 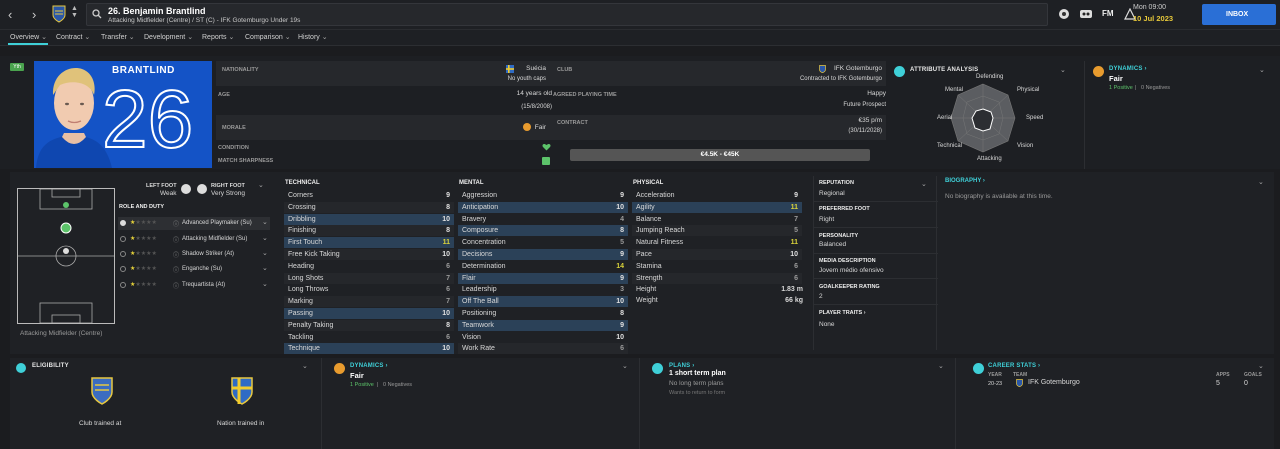 I want to click on morale-value: Fair, so click(x=540, y=127).